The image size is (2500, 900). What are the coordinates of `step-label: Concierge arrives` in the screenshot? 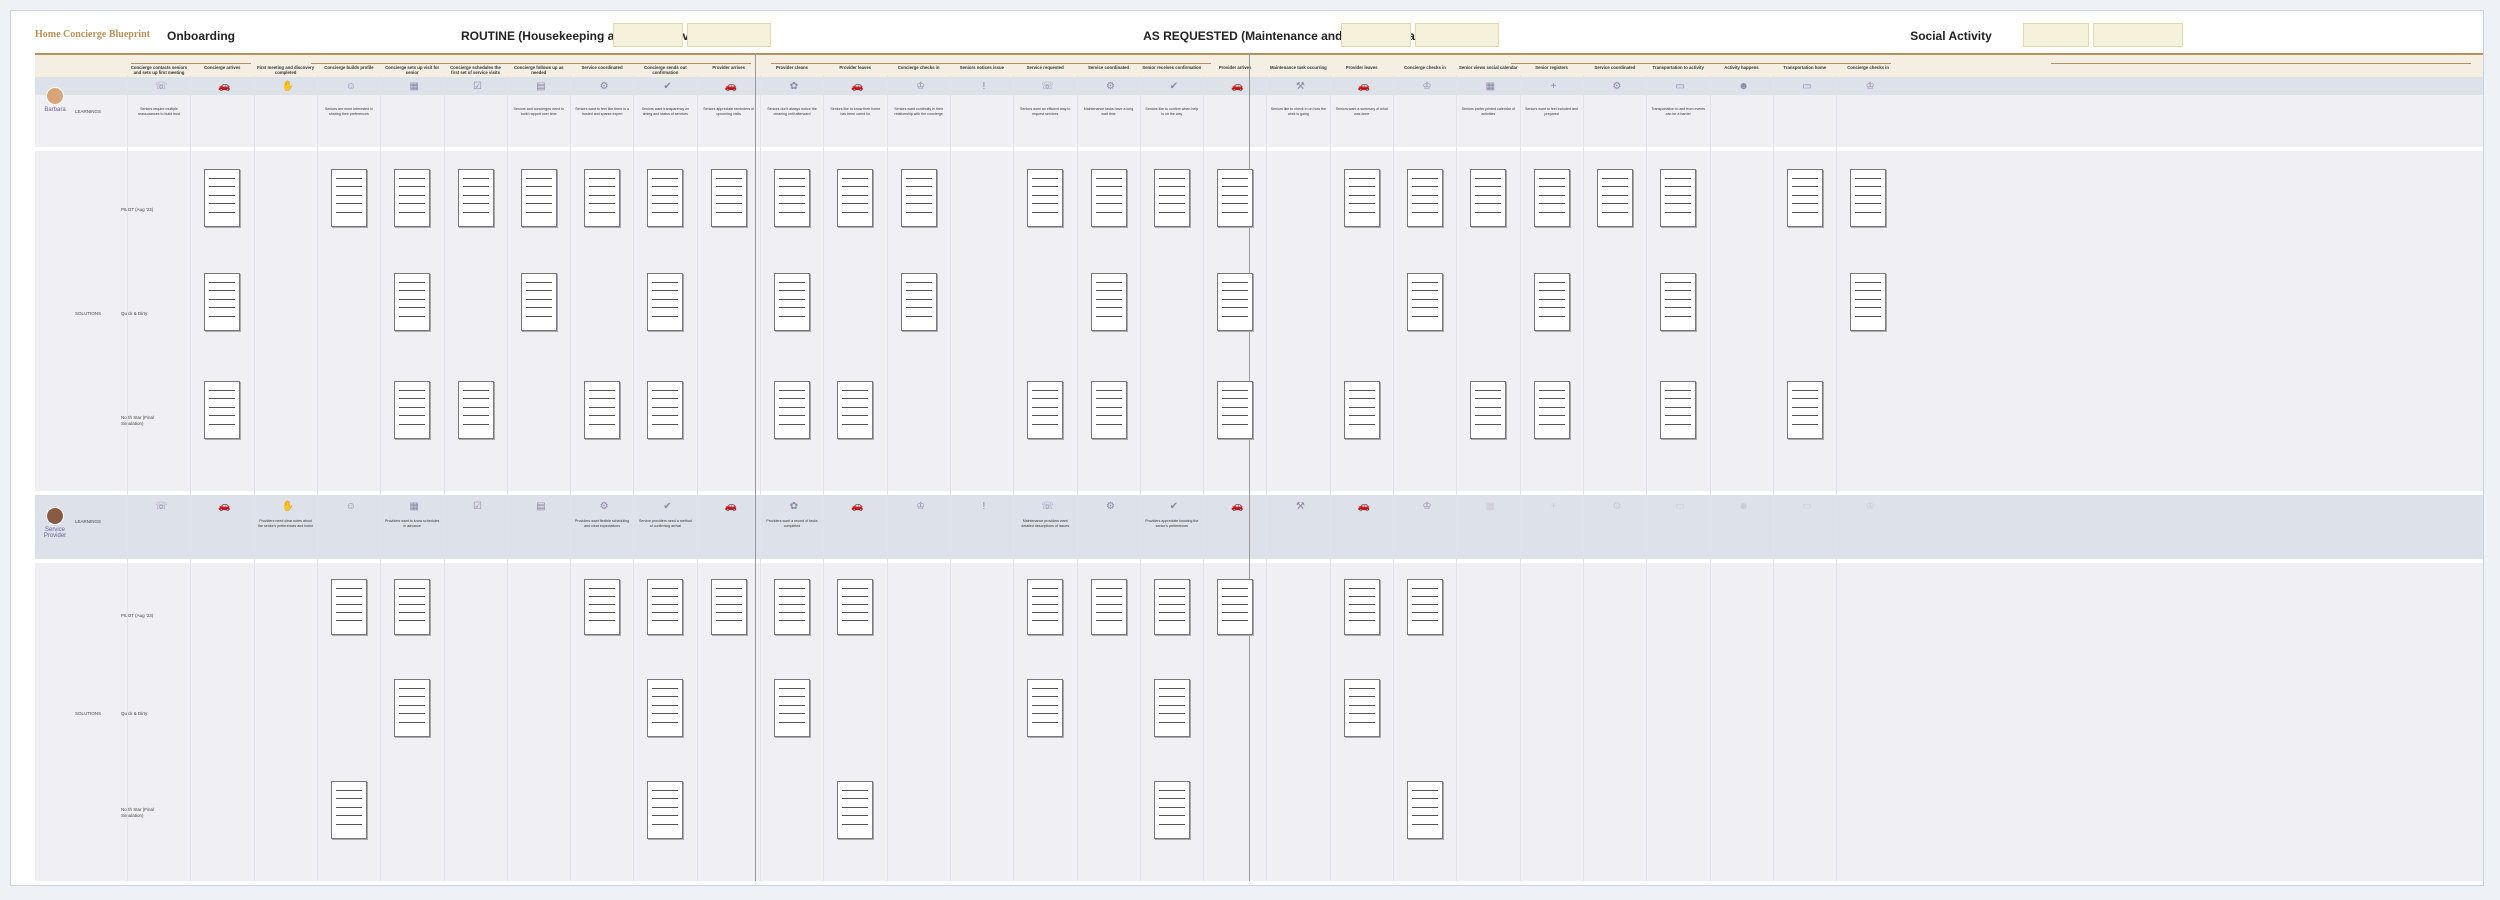 It's located at (222, 67).